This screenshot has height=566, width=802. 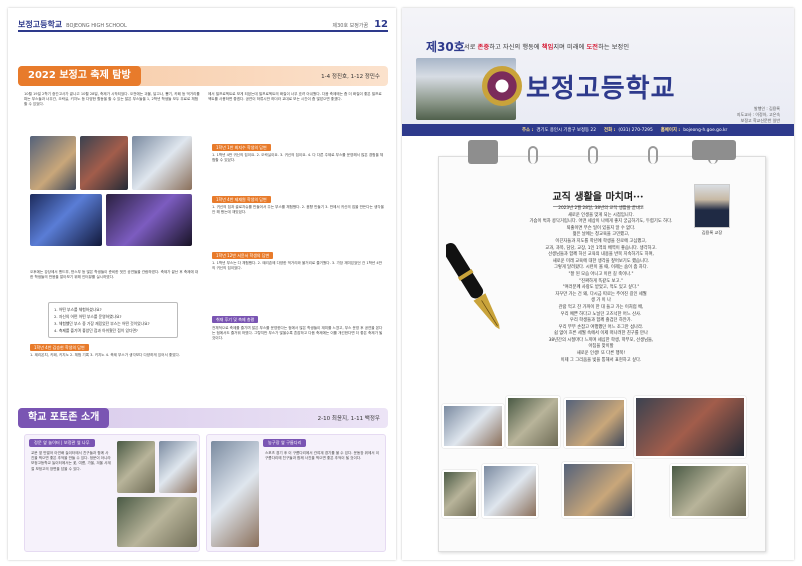 What do you see at coordinates (610, 130) in the screenshot?
I see `tel-label: 전화 :` at bounding box center [610, 130].